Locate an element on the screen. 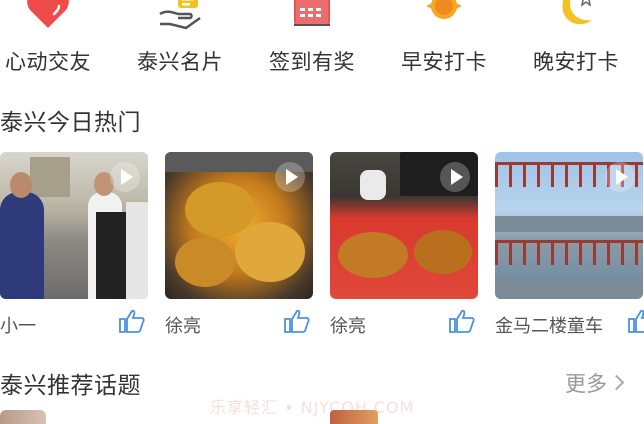 Image resolution: width=644 pixels, height=424 pixels. nav-label: 早安打卡 is located at coordinates (444, 62).